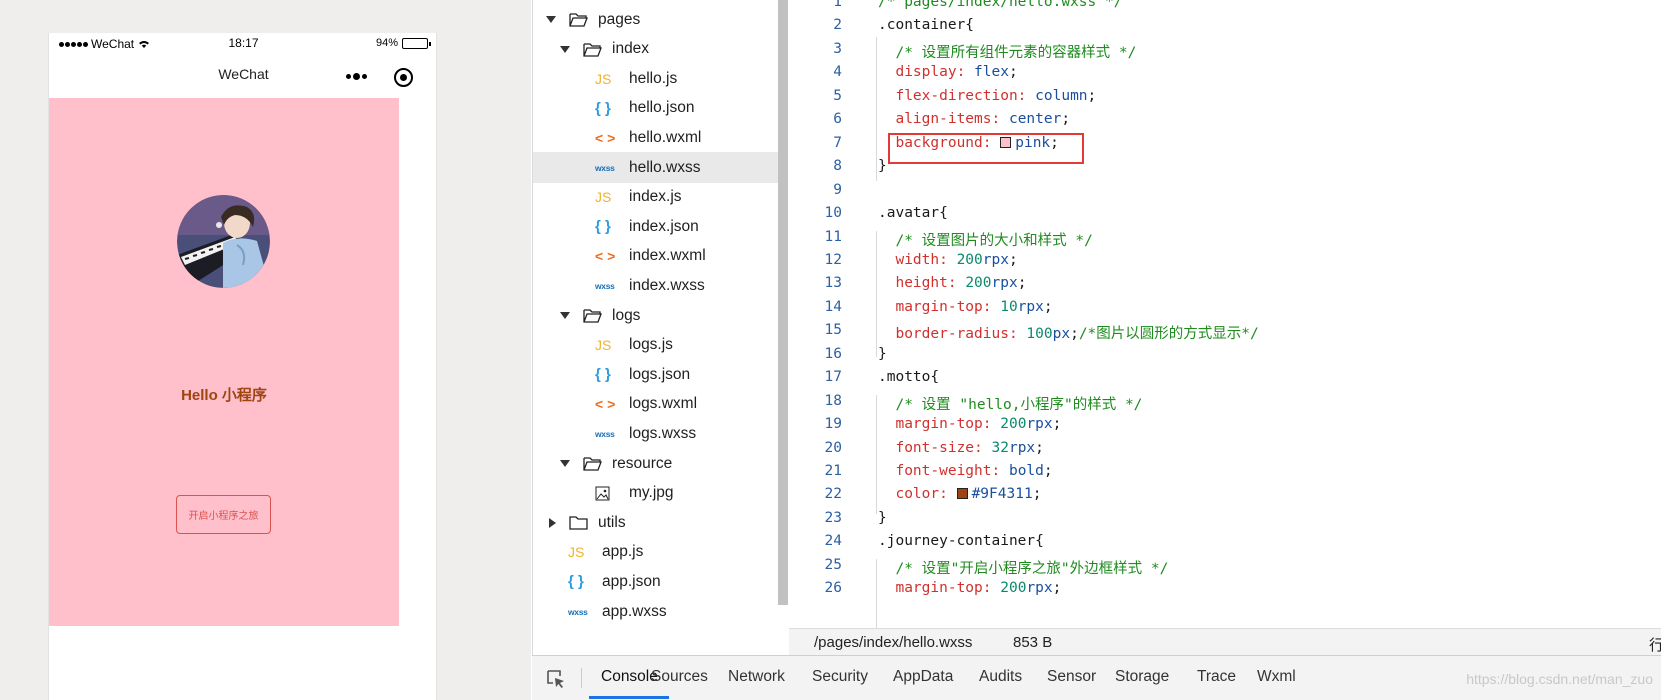  I want to click on code-line: 11 /* 设置图片的大小和样式 */, so click(1225, 241).